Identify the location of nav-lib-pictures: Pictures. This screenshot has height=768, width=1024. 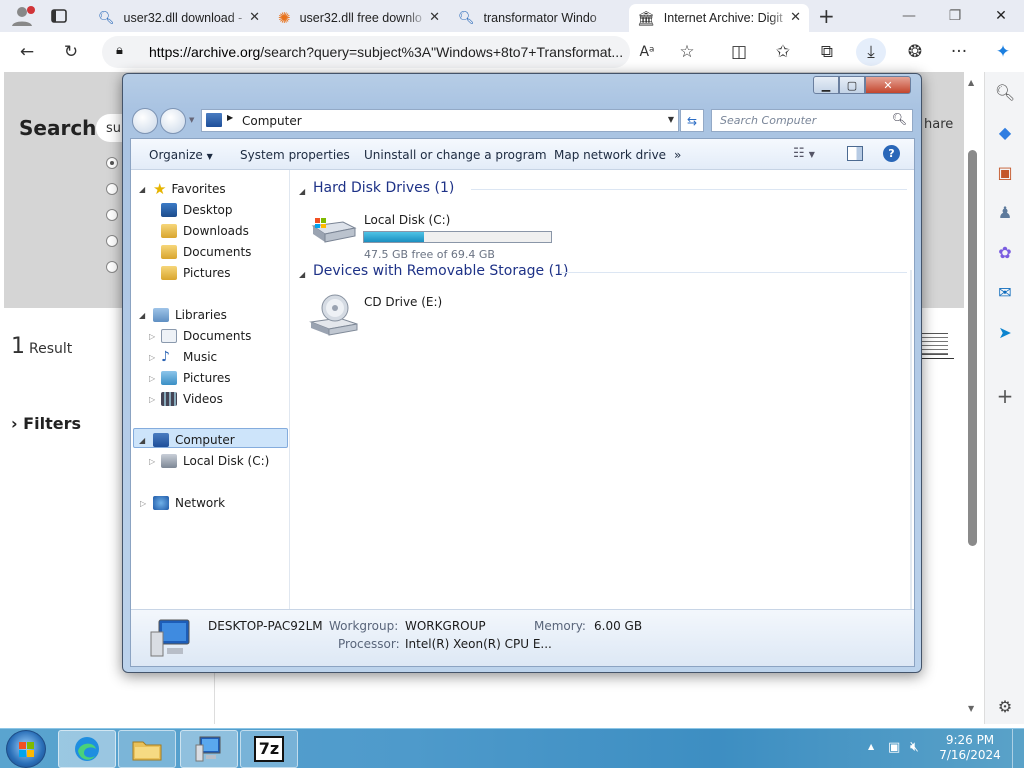
(196, 378).